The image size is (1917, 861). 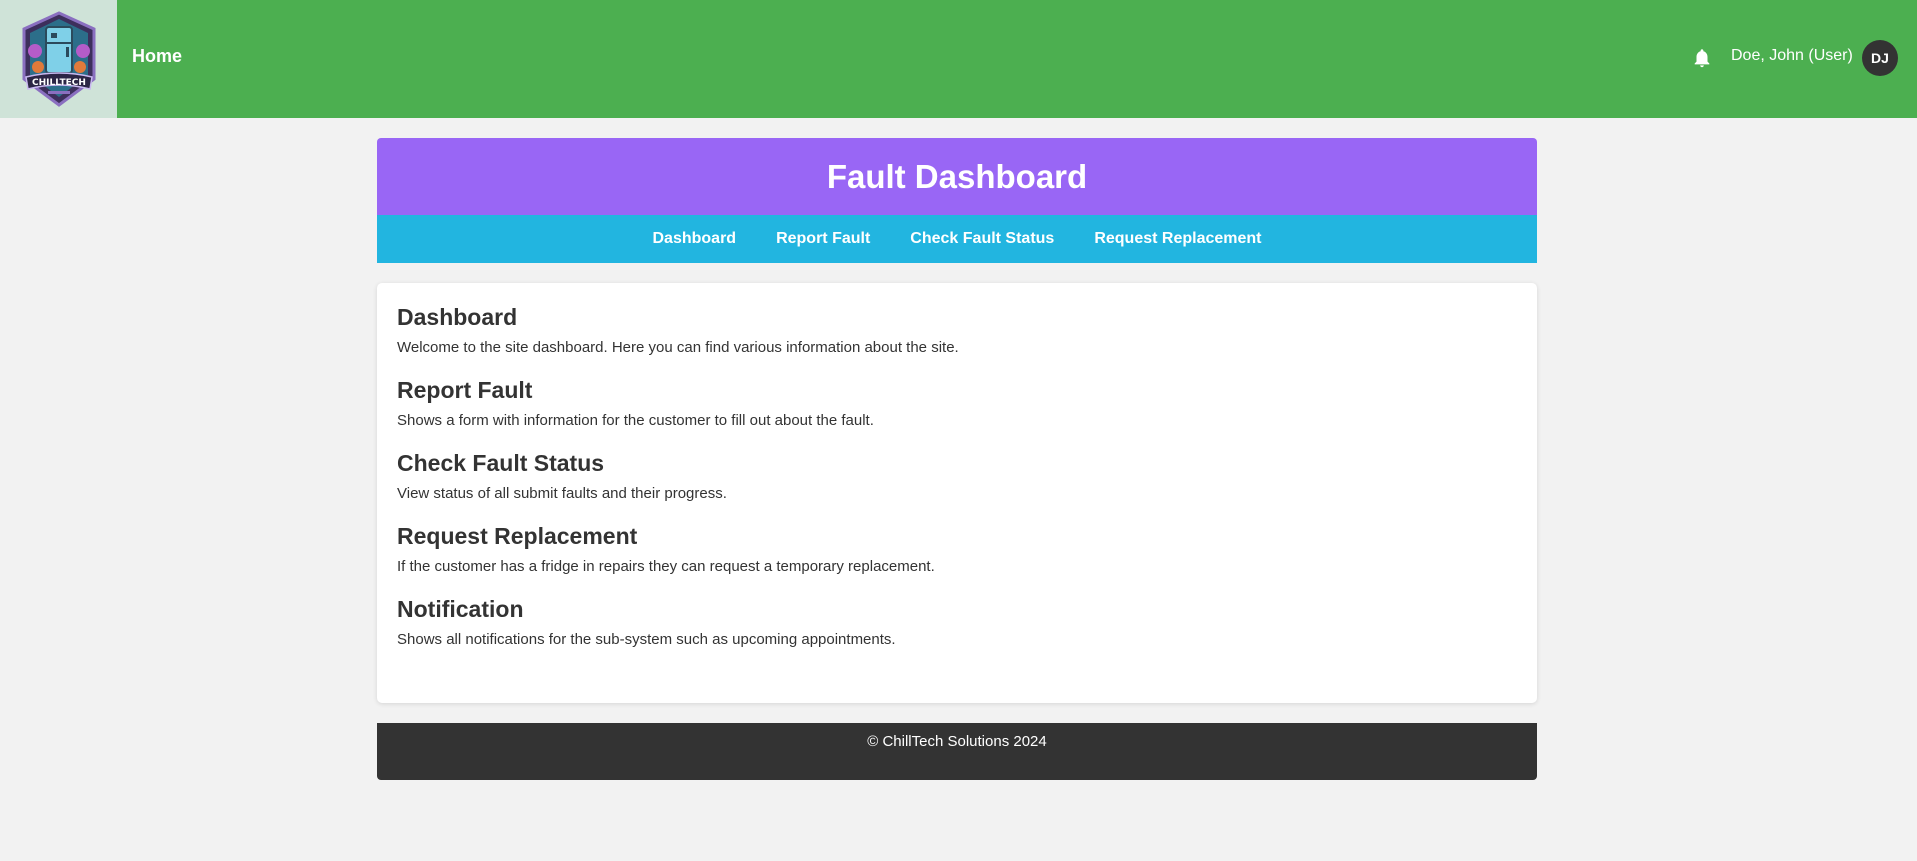 I want to click on bell-icon, so click(x=1702, y=58).